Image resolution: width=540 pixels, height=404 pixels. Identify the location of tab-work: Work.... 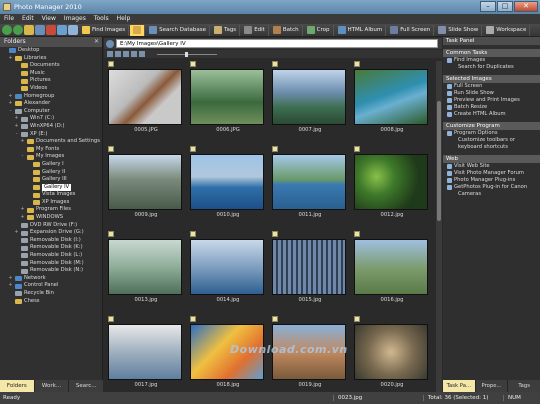
(51, 386).